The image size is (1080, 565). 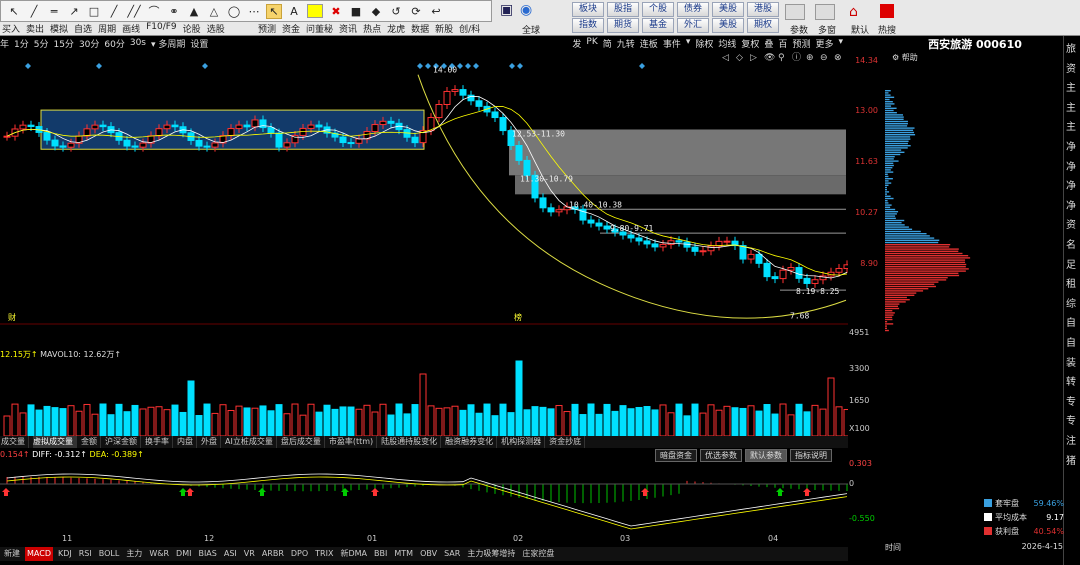 What do you see at coordinates (274, 11) in the screenshot?
I see `draw-tool-13-icon: ↖` at bounding box center [274, 11].